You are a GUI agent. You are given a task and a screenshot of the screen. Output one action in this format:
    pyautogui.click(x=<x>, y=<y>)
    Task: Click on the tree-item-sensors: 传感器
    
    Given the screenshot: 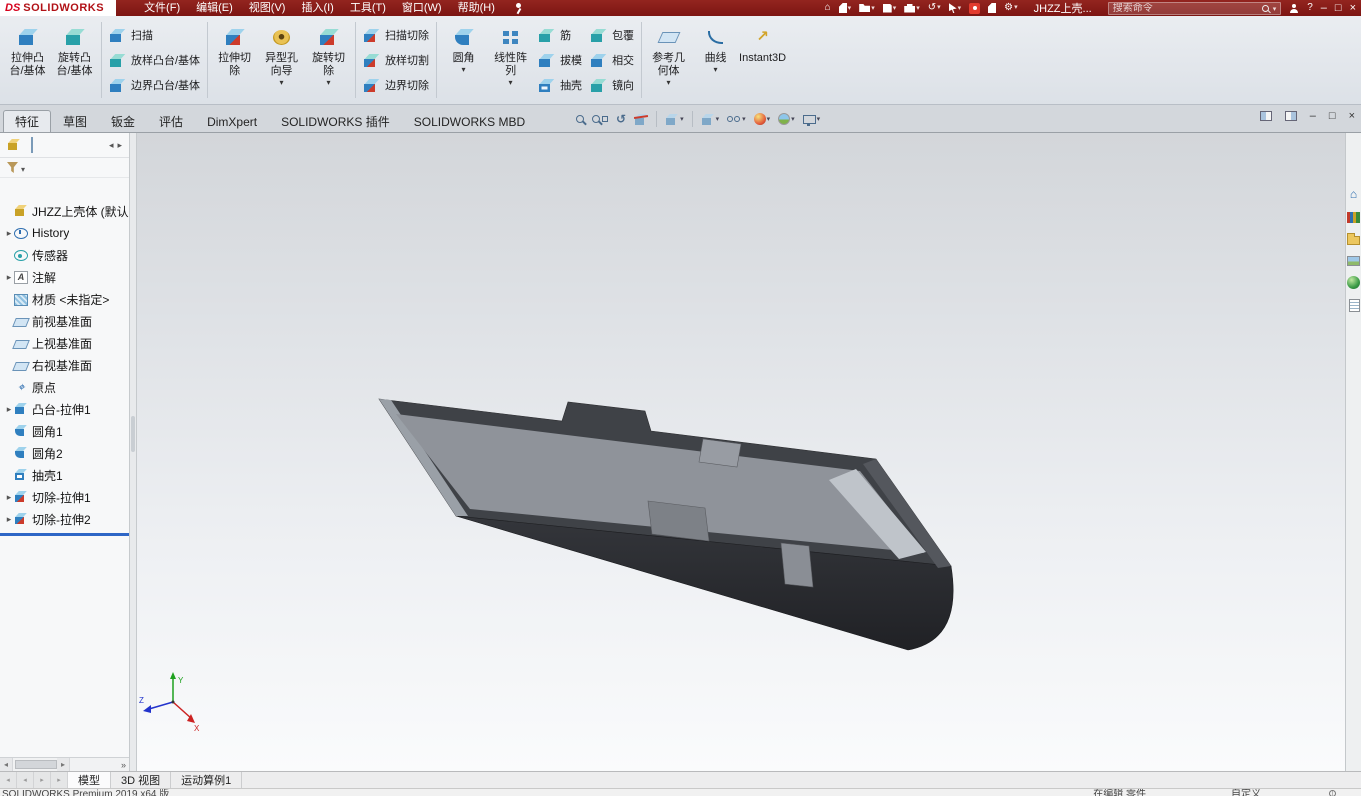 What is the action you would take?
    pyautogui.click(x=64, y=255)
    